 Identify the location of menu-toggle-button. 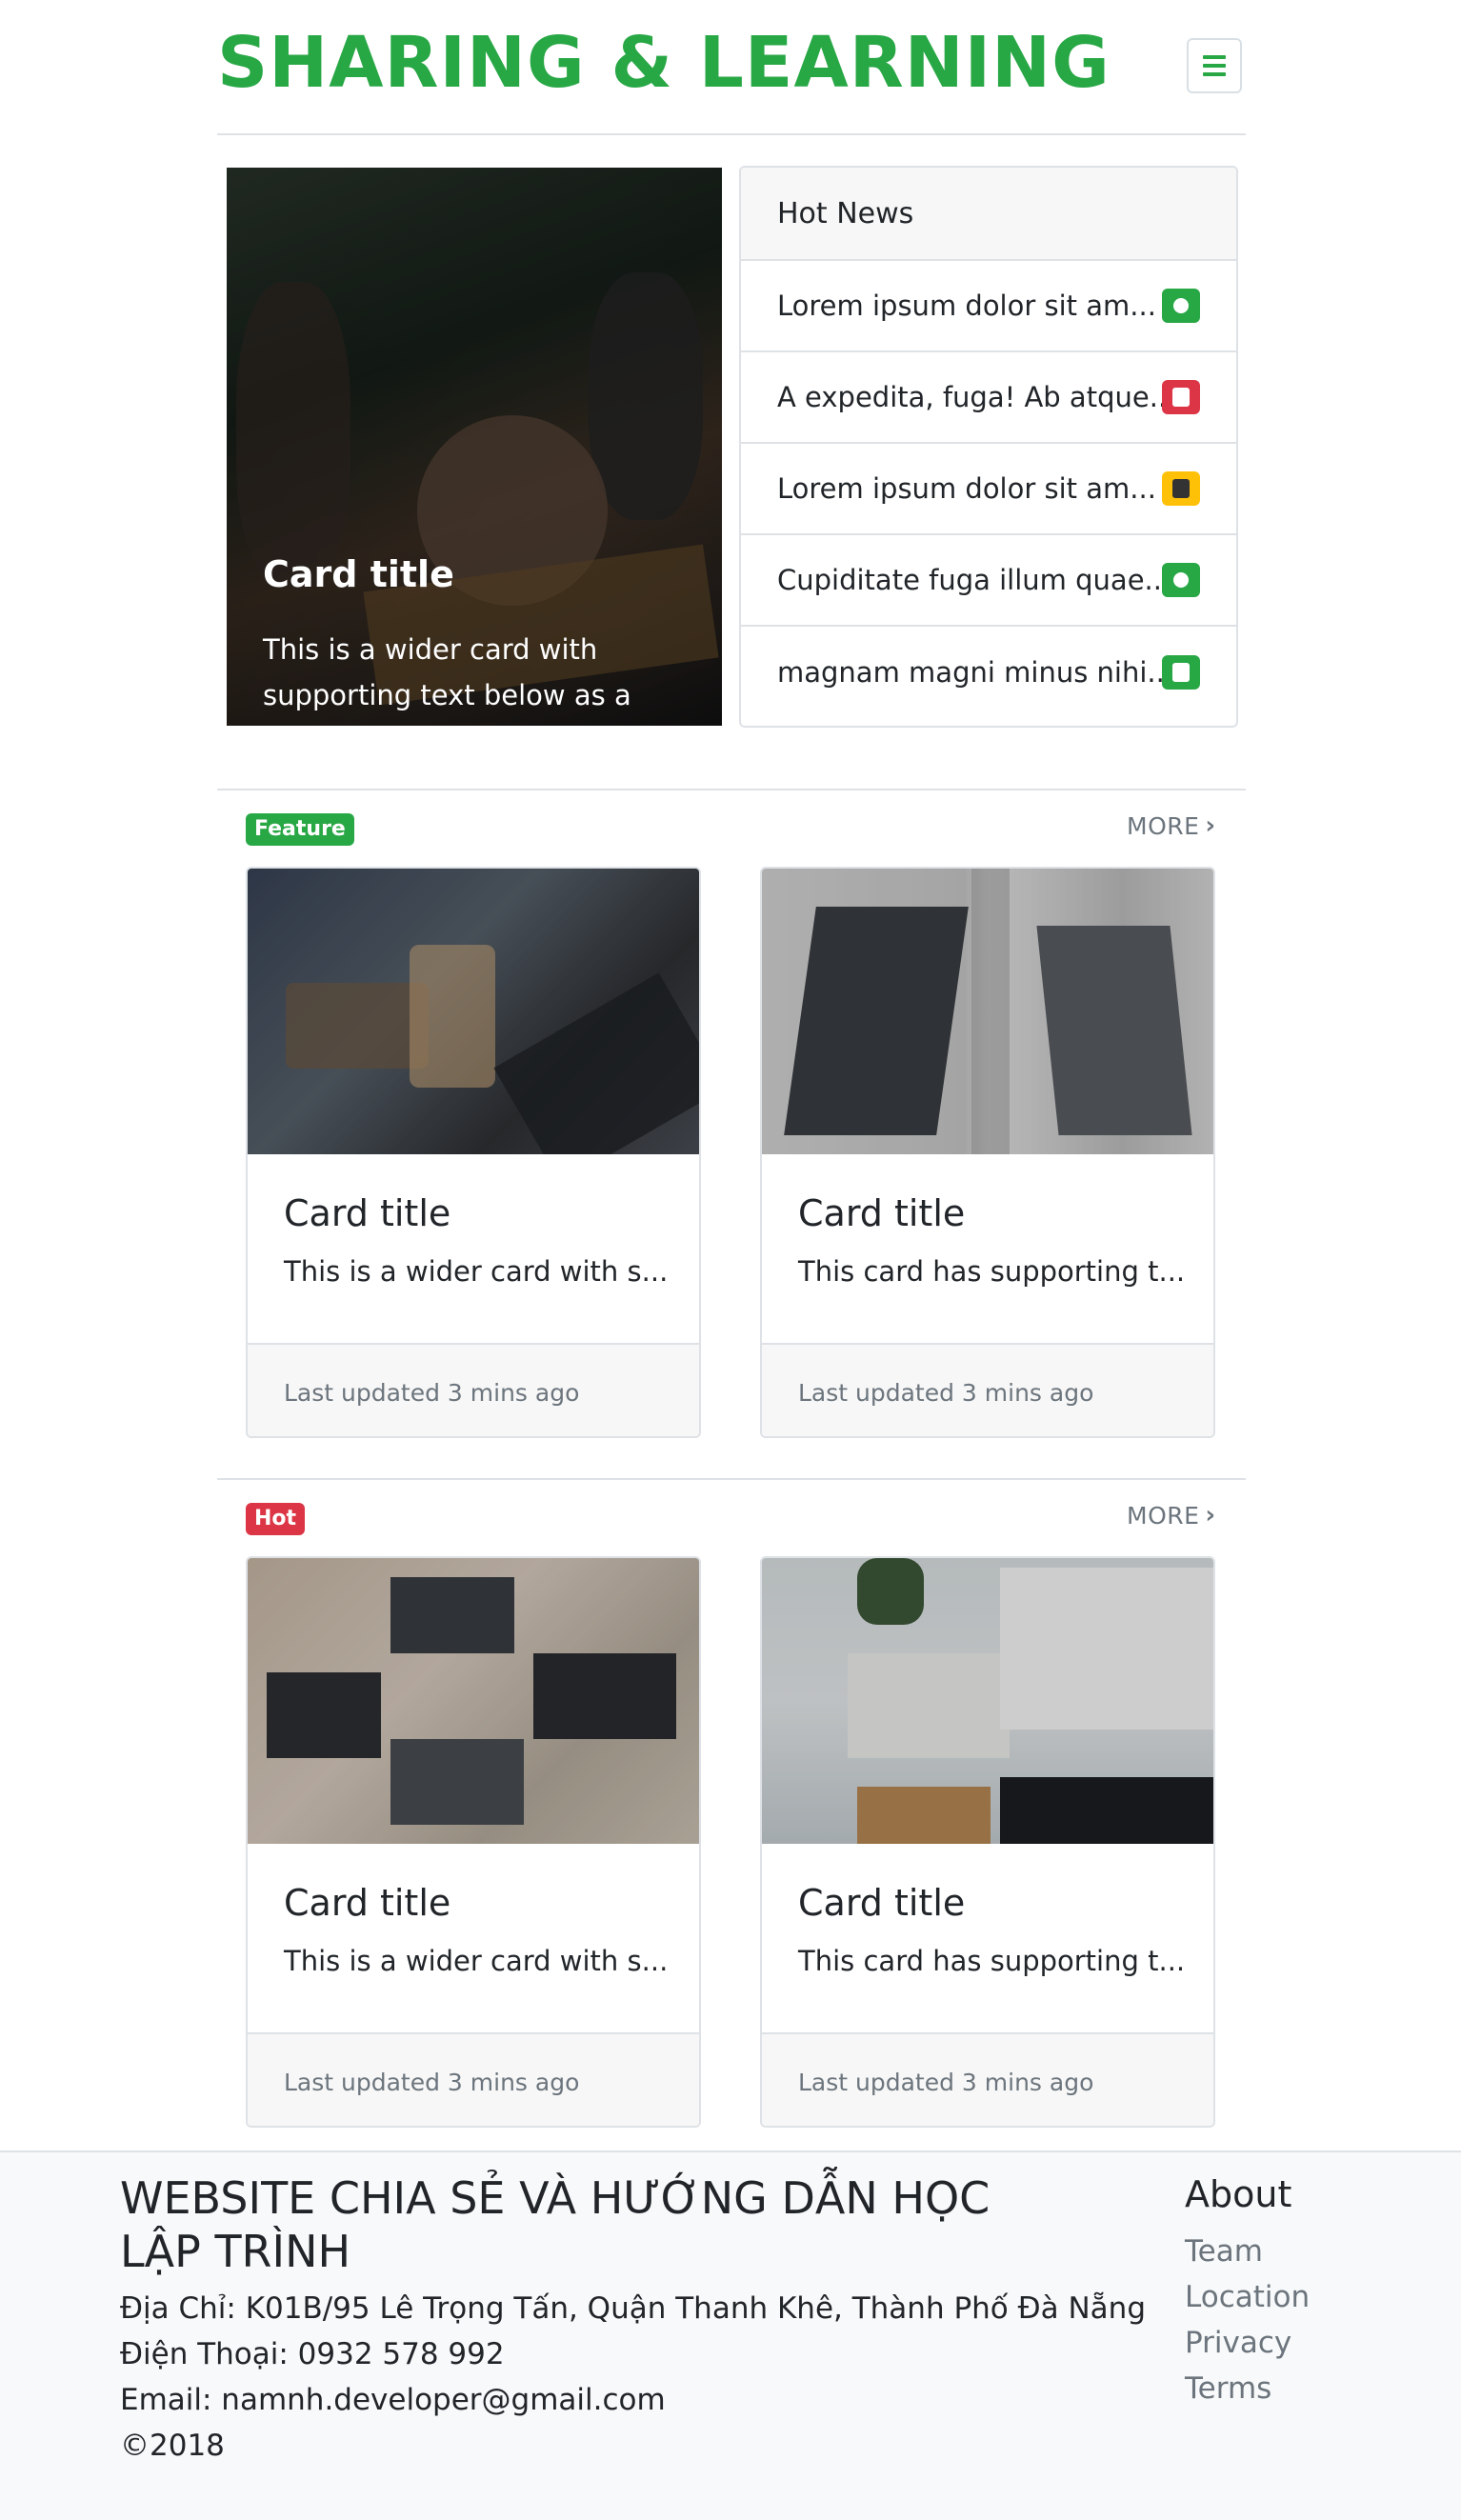
(1214, 65).